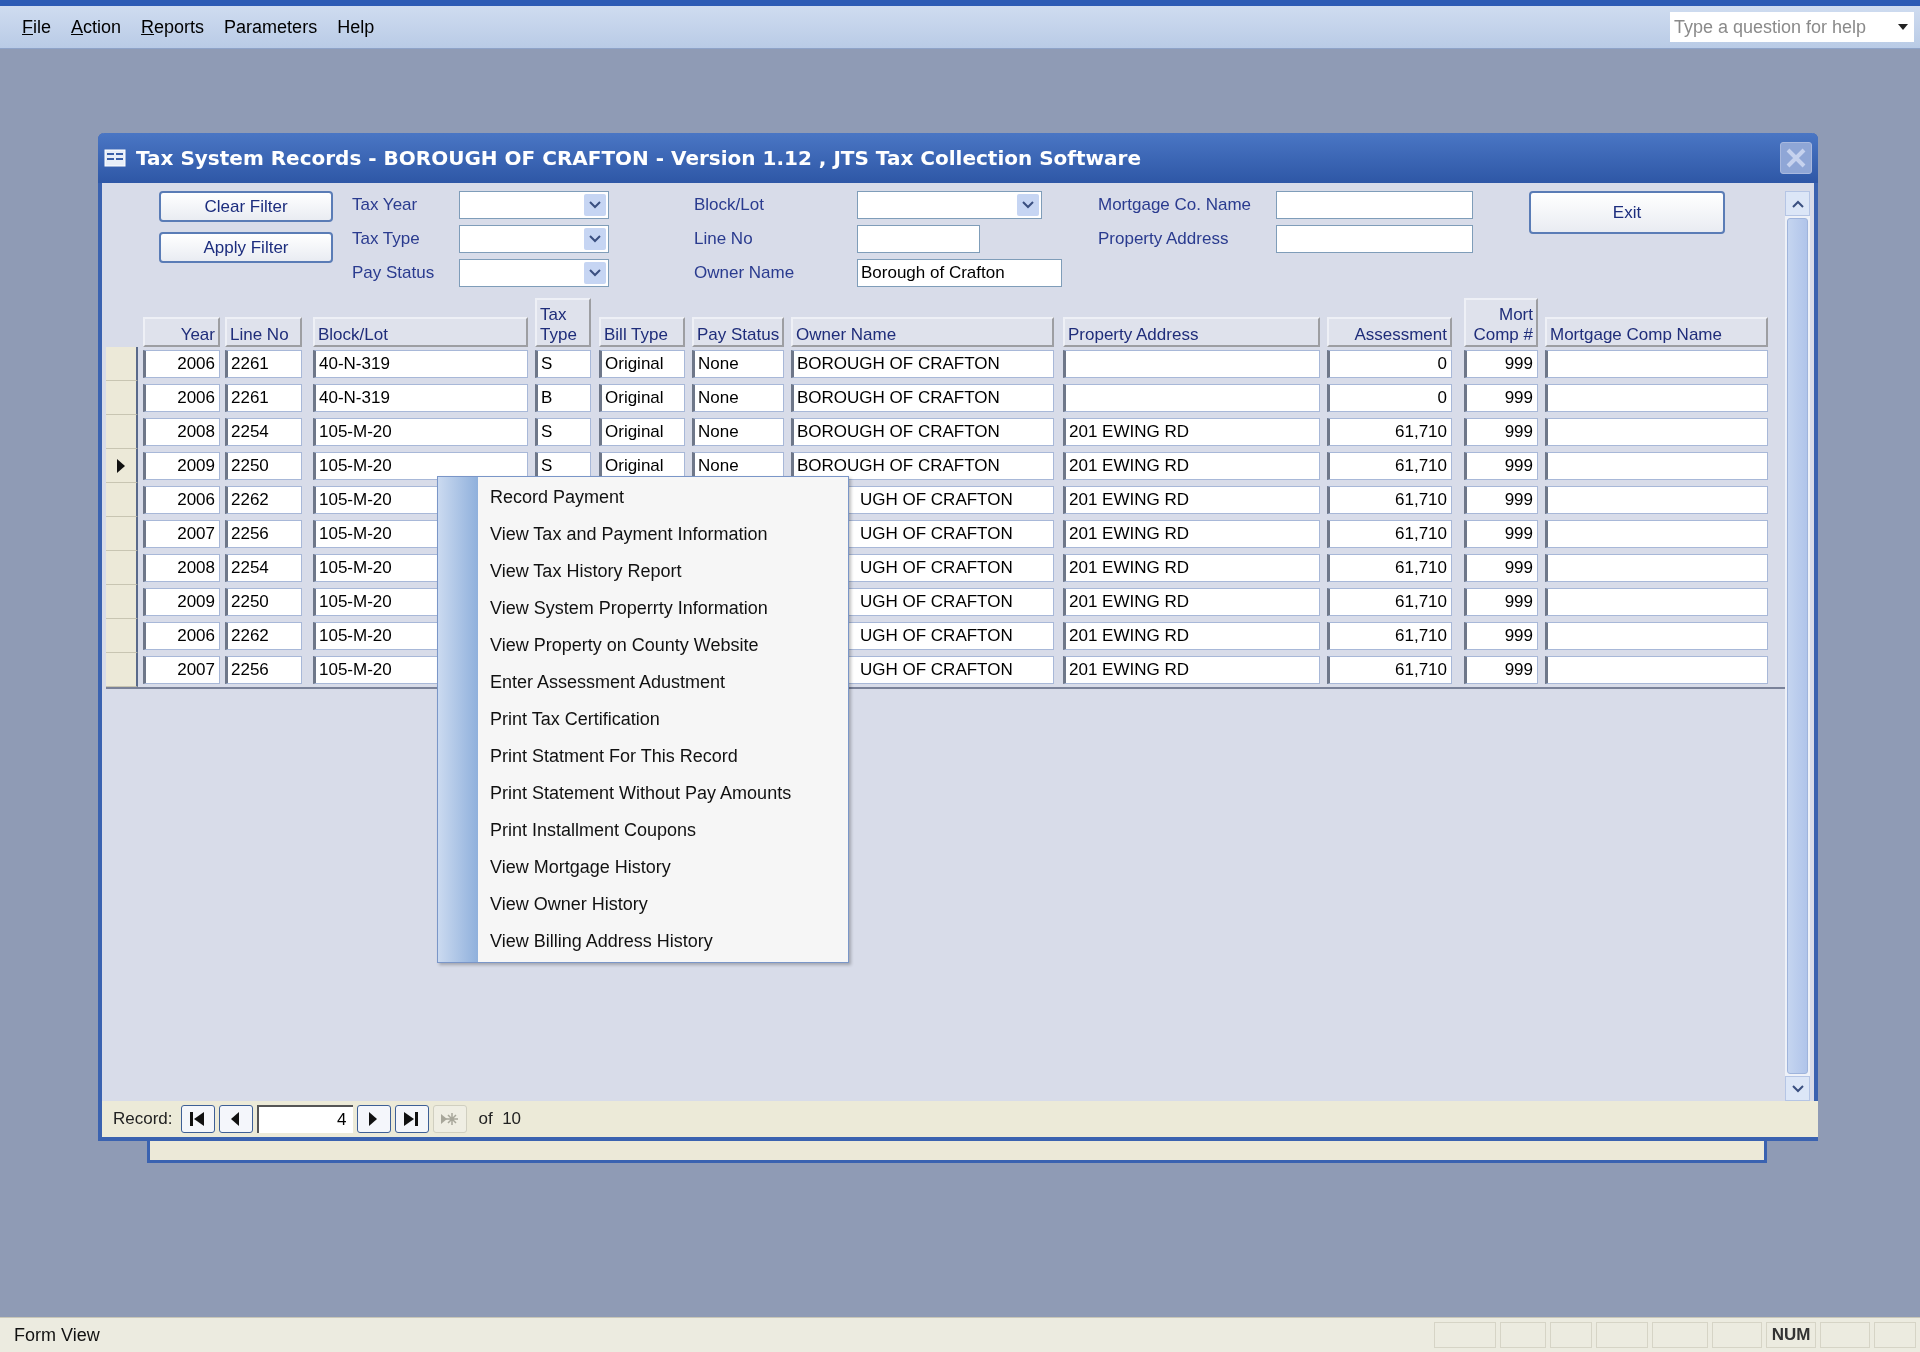 Image resolution: width=1920 pixels, height=1352 pixels. Describe the element at coordinates (1797, 203) in the screenshot. I see `scroll-up-button` at that location.